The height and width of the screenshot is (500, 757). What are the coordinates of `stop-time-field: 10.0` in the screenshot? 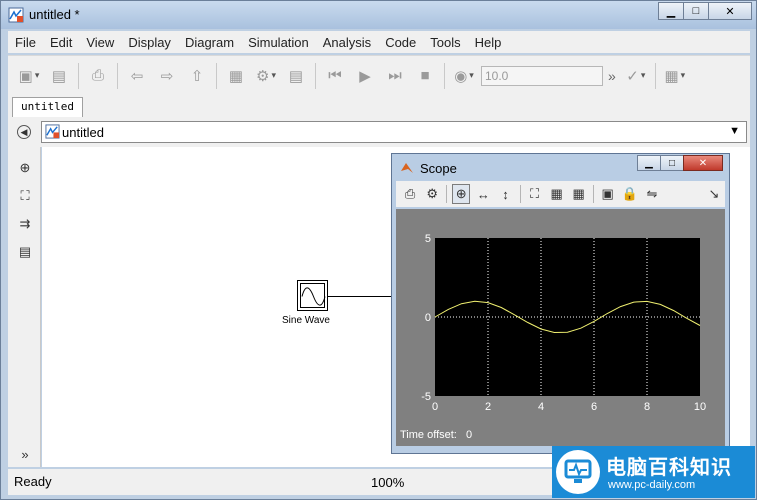 It's located at (542, 75).